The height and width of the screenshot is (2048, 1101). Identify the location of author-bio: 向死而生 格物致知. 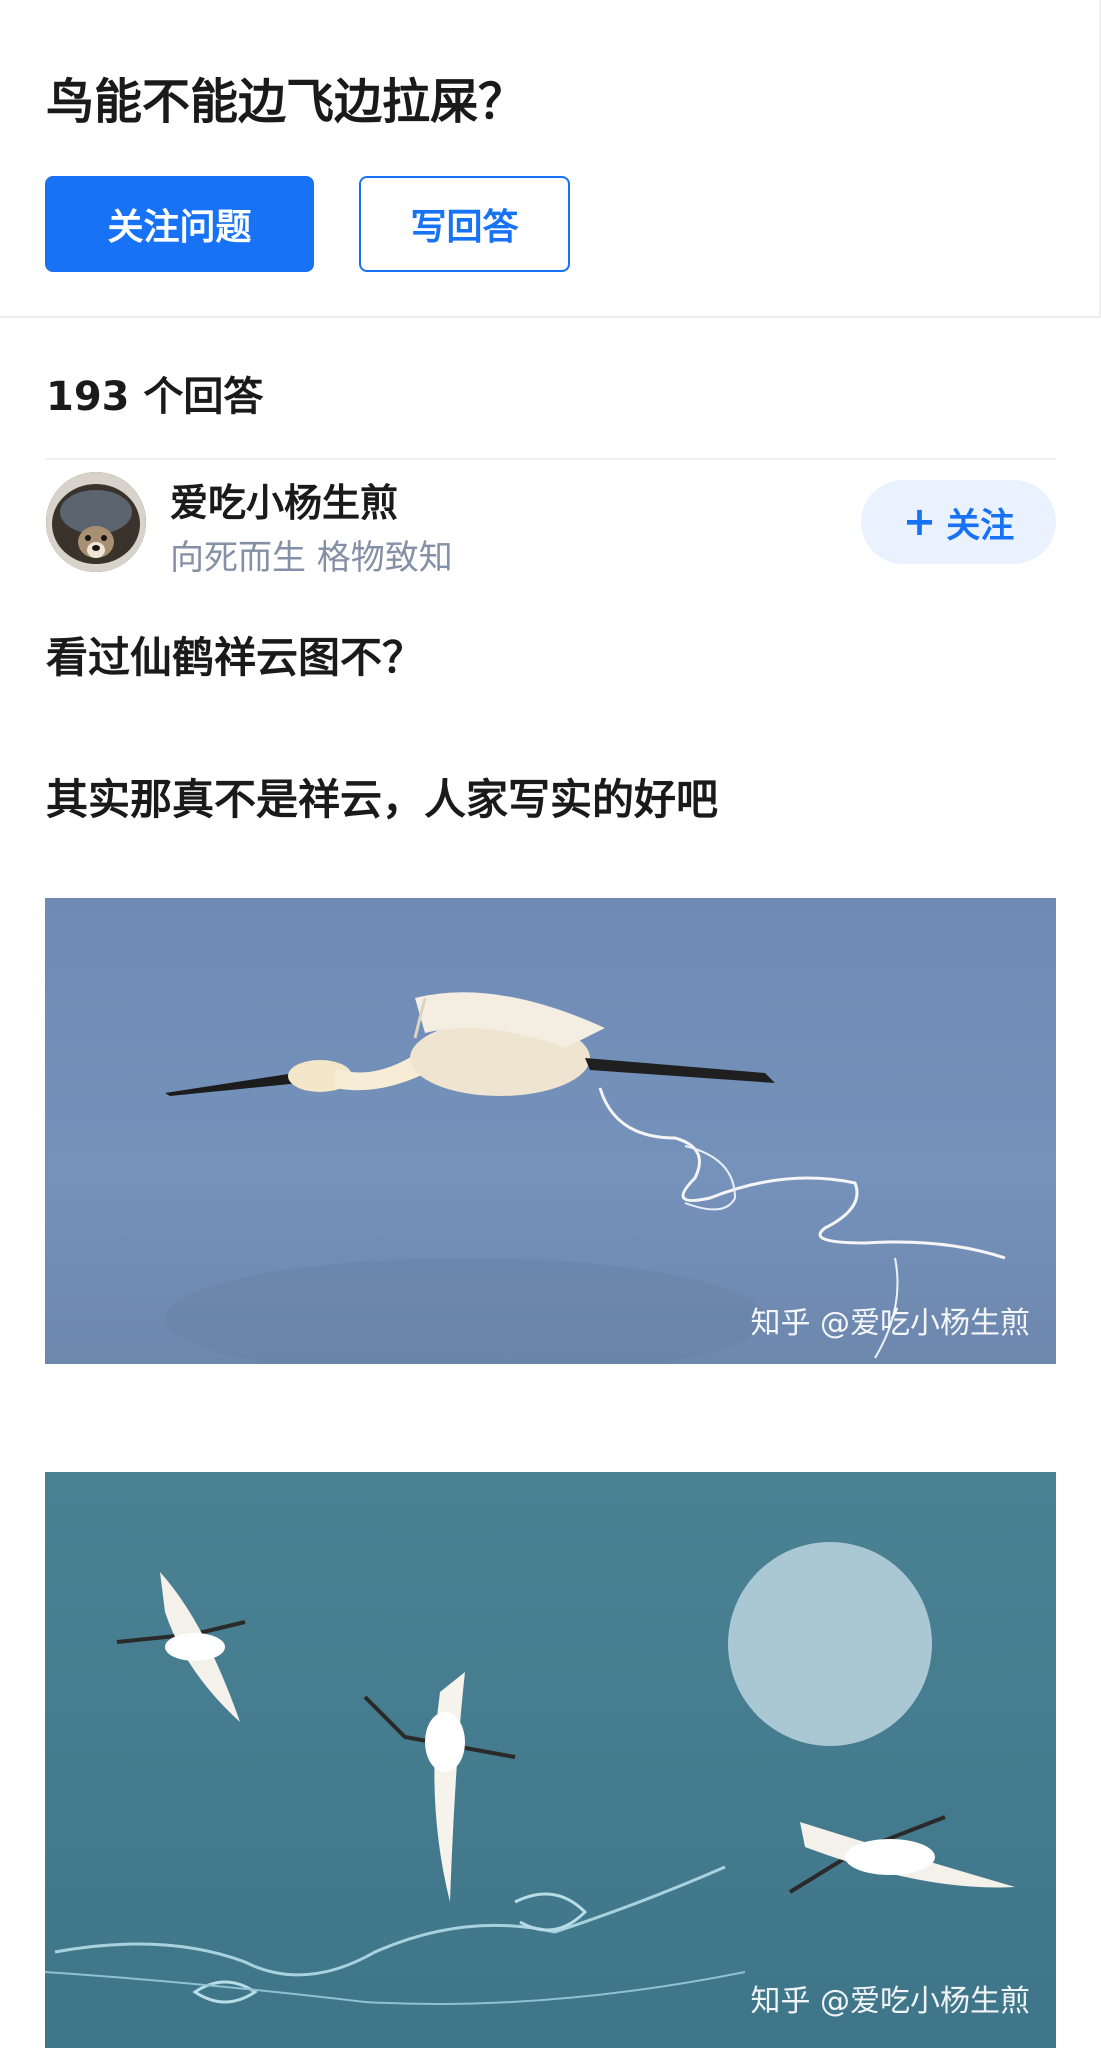
(311, 558).